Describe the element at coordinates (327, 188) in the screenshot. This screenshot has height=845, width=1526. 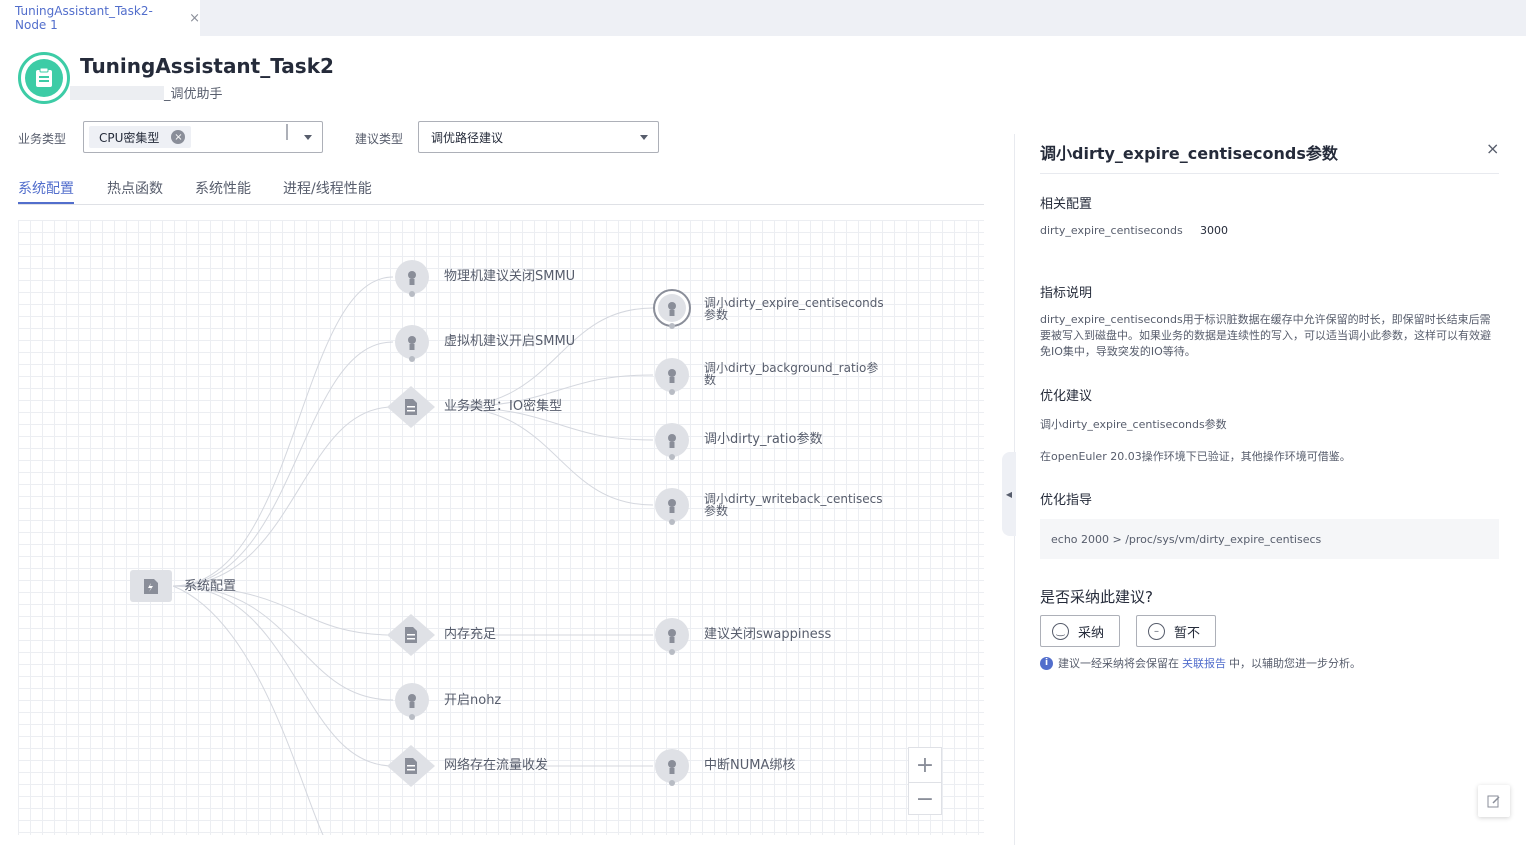
I see `tab-process-thread-performance: 进程/线程性能` at that location.